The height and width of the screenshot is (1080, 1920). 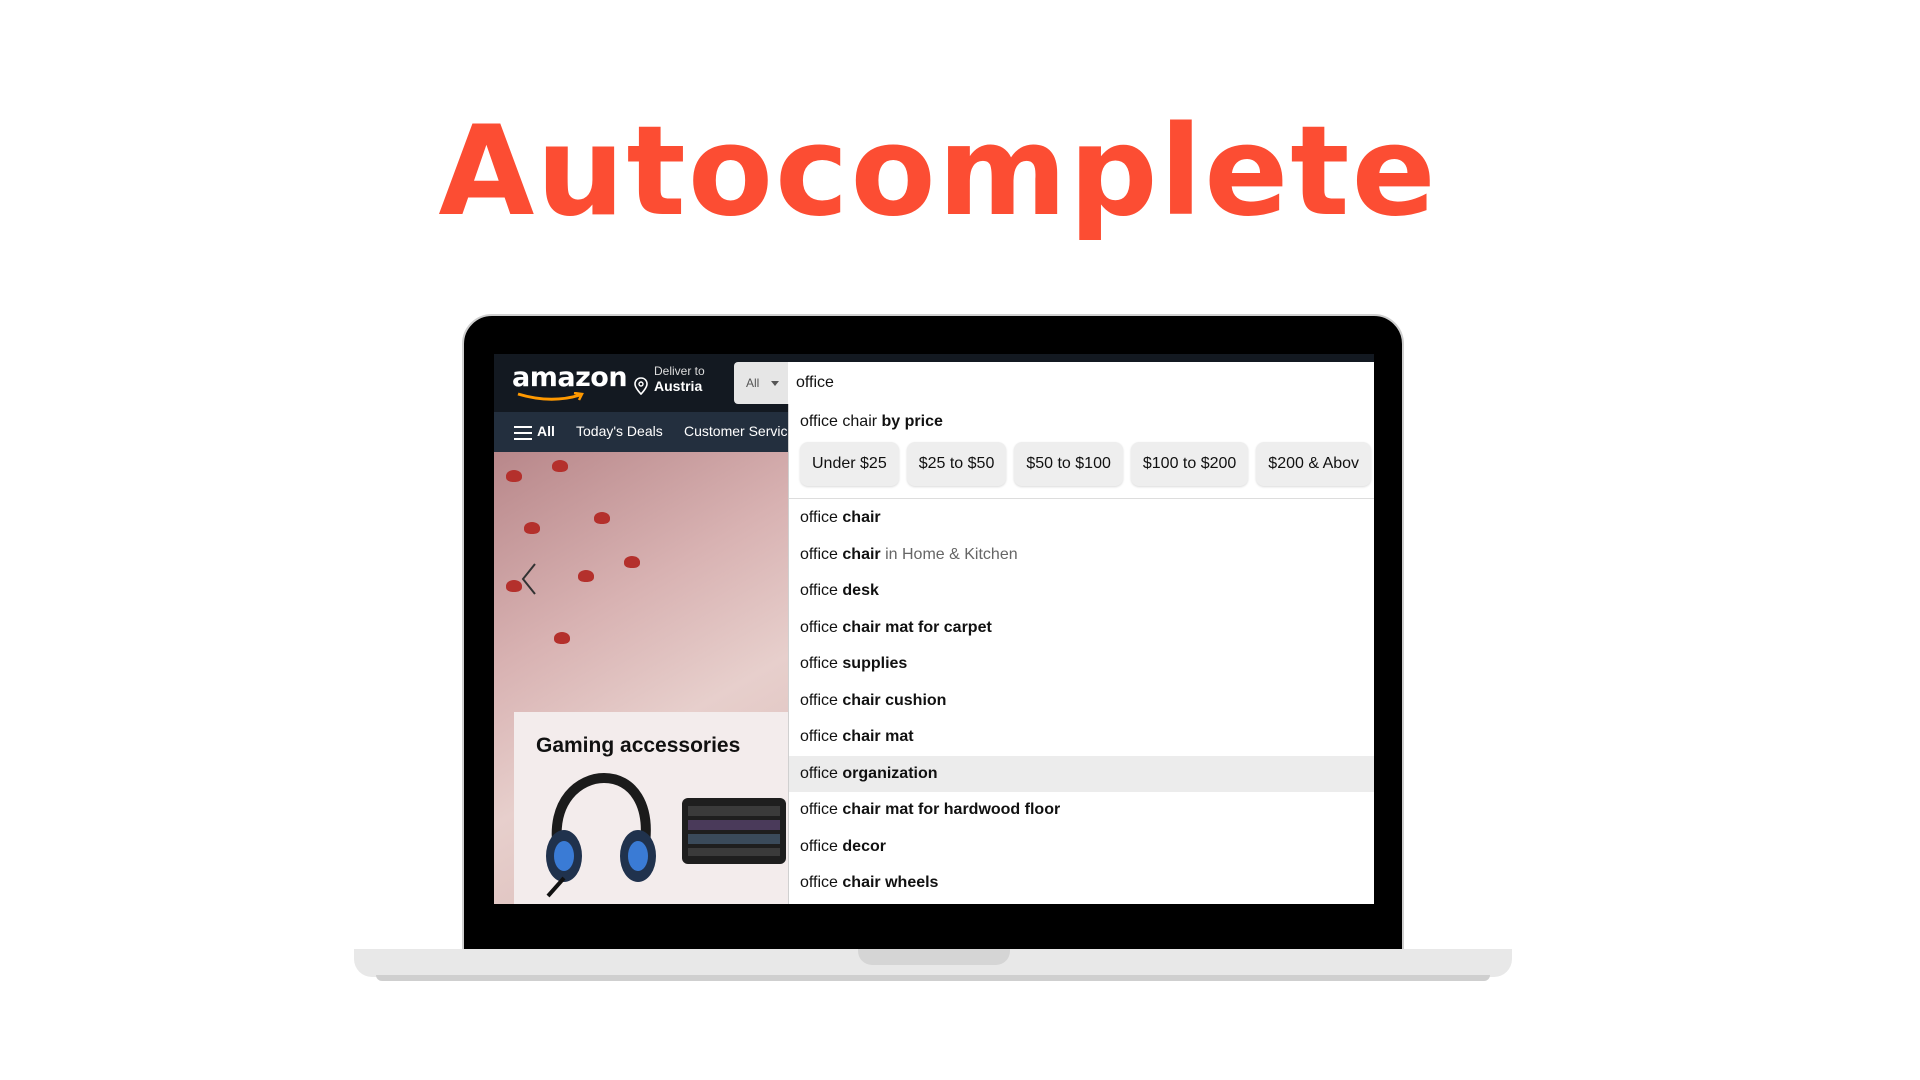 I want to click on suggestion-suffix: organization, so click(x=890, y=773).